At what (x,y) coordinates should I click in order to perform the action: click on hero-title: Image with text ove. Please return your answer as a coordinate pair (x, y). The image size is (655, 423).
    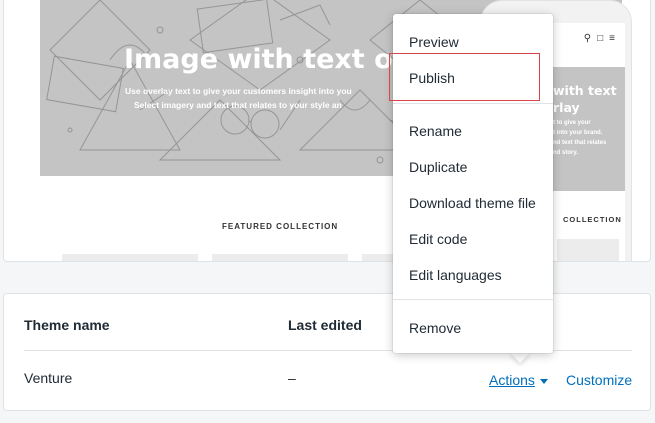
    Looking at the image, I should click on (276, 59).